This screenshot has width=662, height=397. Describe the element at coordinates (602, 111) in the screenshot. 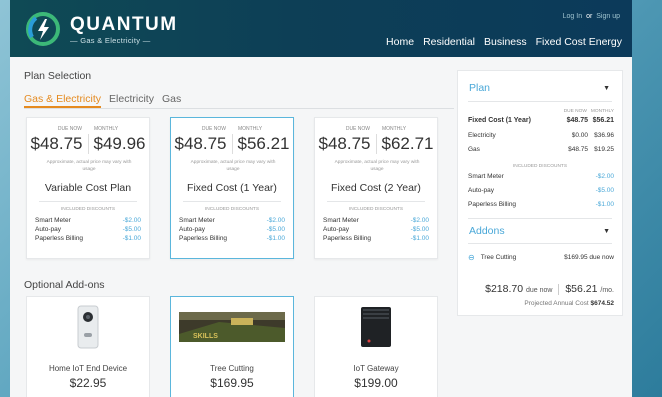

I see `monthly-header: MONTHLY` at that location.